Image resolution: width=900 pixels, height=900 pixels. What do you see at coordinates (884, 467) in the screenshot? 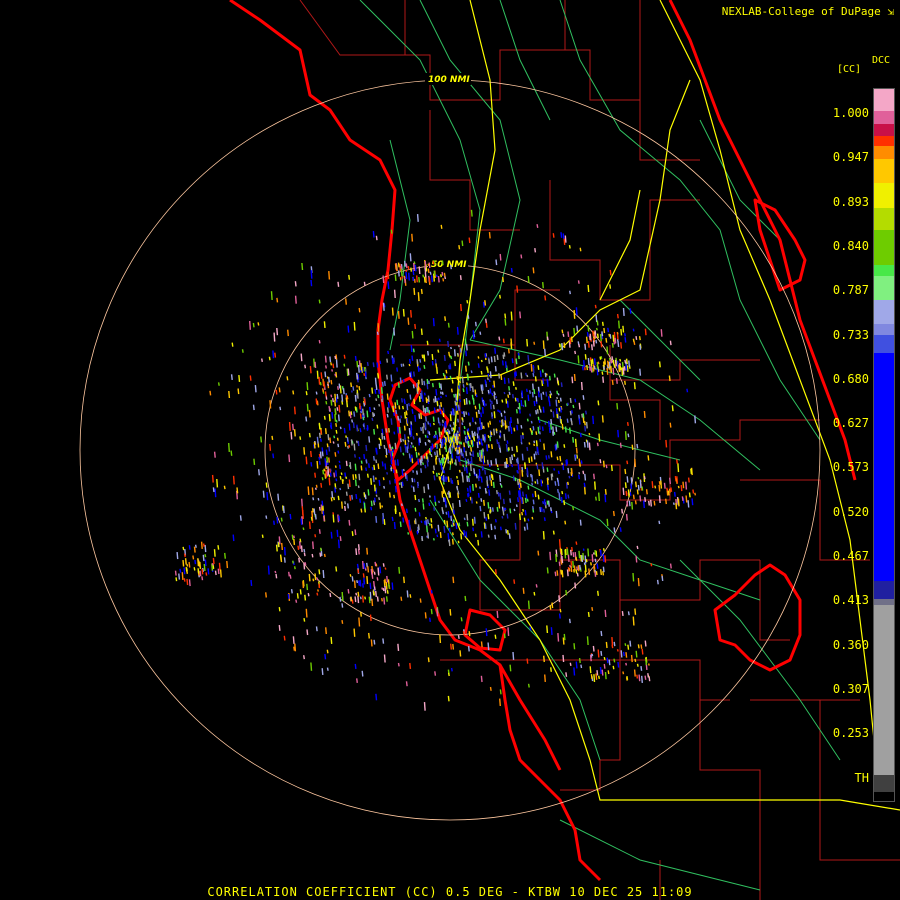
I see `color-scale-segment` at bounding box center [884, 467].